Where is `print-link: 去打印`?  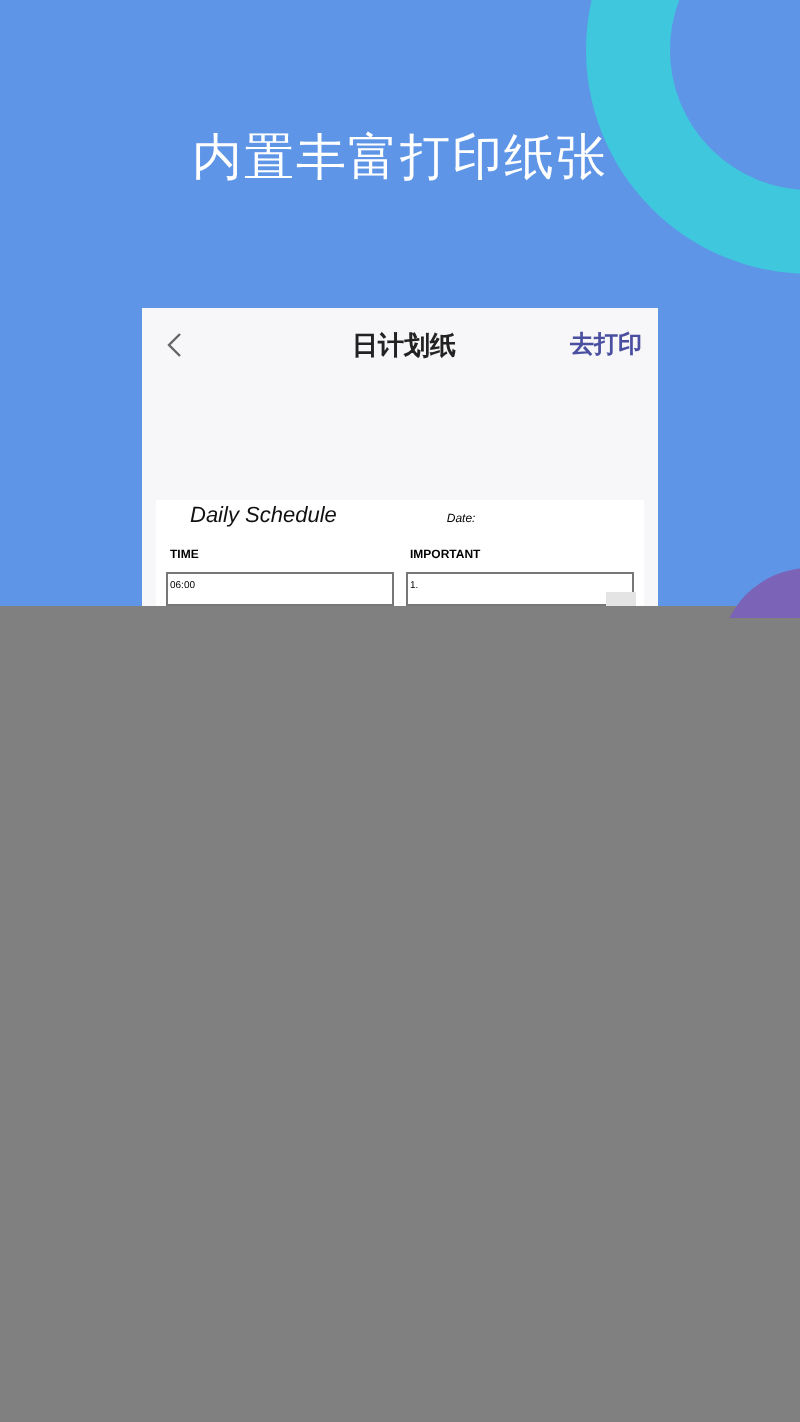 print-link: 去打印 is located at coordinates (606, 345).